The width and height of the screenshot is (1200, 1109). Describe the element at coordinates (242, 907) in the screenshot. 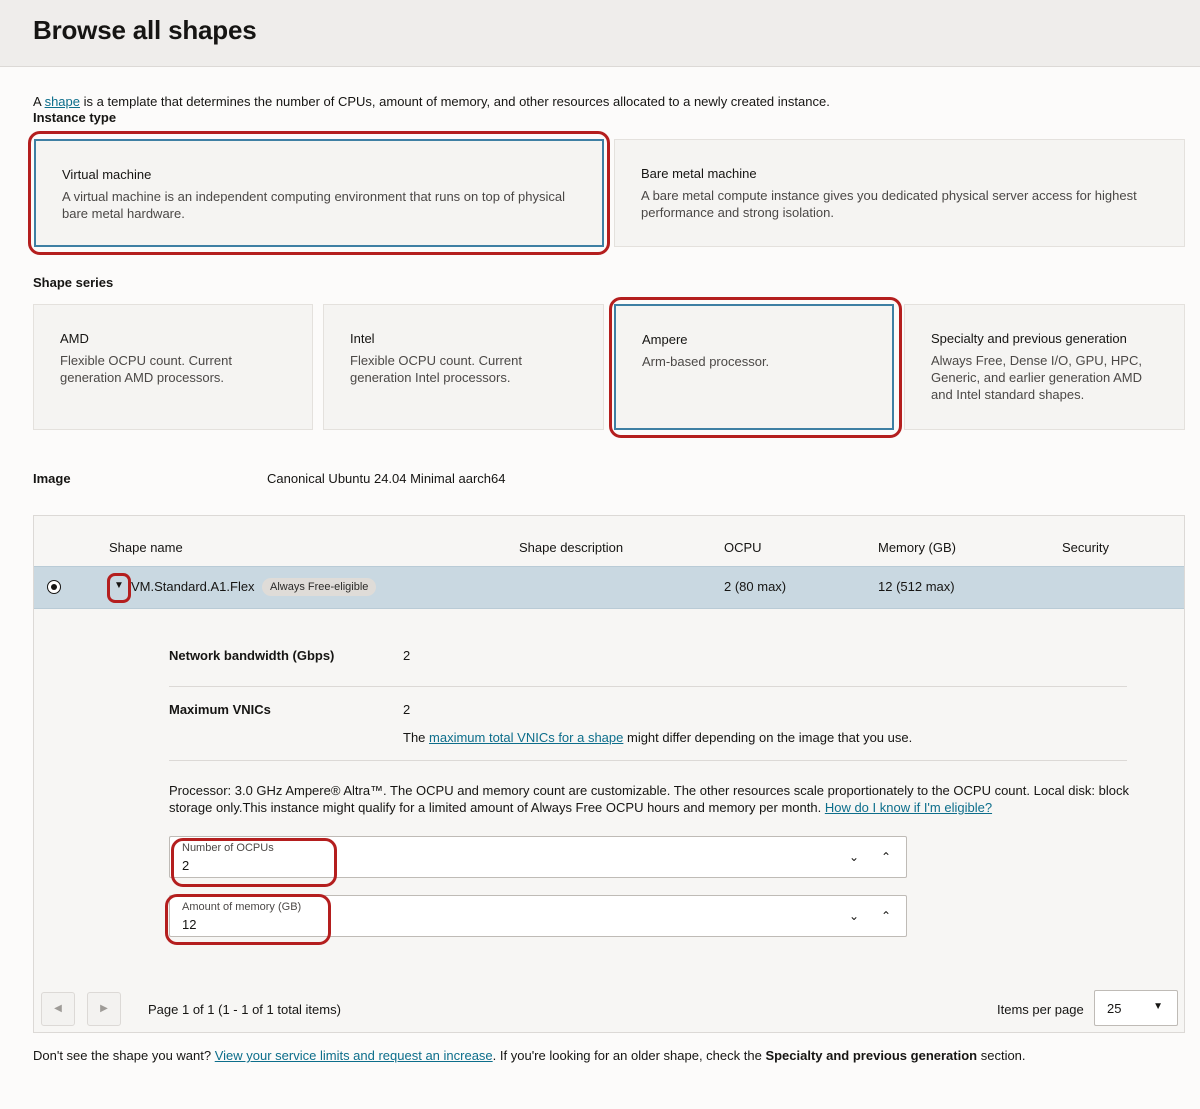

I see `field-label: Amount of memory (GB)` at that location.